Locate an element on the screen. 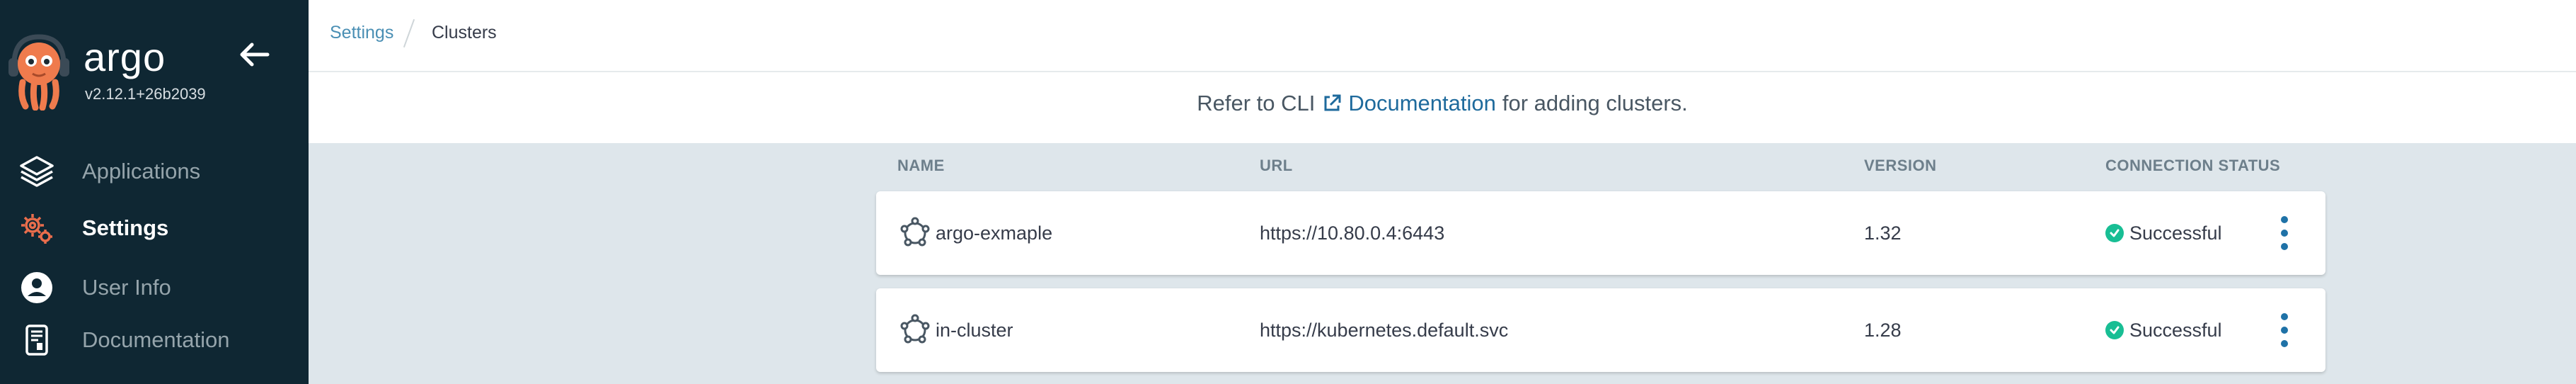  breadcrumb-settings-link: Settings is located at coordinates (362, 33).